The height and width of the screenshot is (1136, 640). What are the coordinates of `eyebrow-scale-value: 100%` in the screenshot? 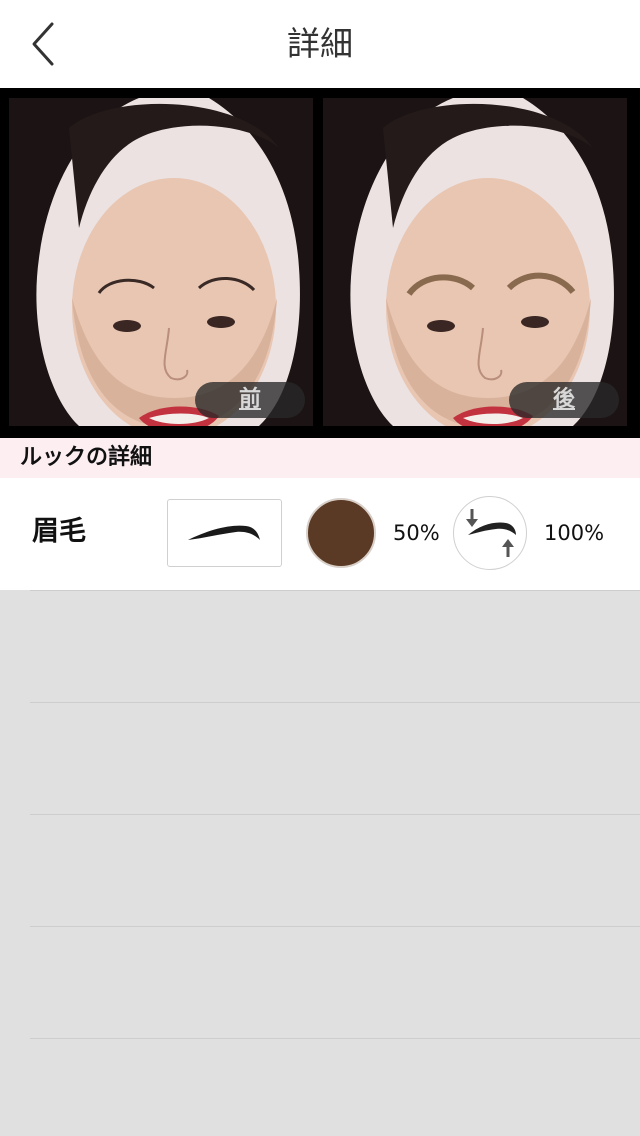 It's located at (574, 533).